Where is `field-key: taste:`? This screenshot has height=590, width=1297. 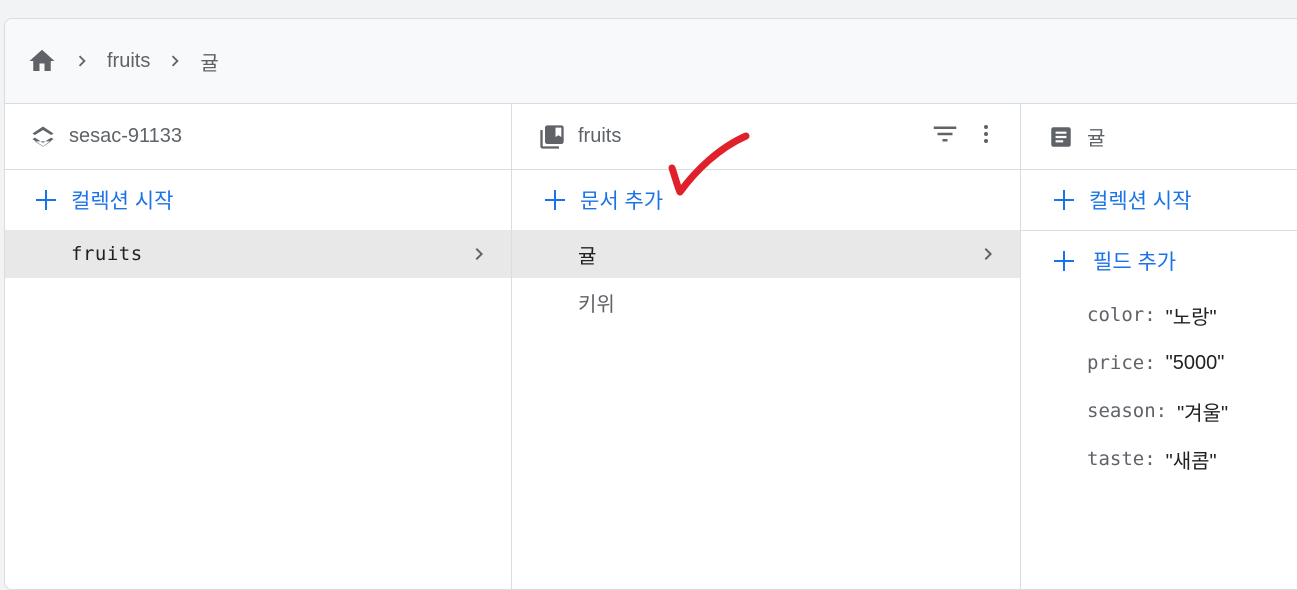 field-key: taste: is located at coordinates (1121, 459).